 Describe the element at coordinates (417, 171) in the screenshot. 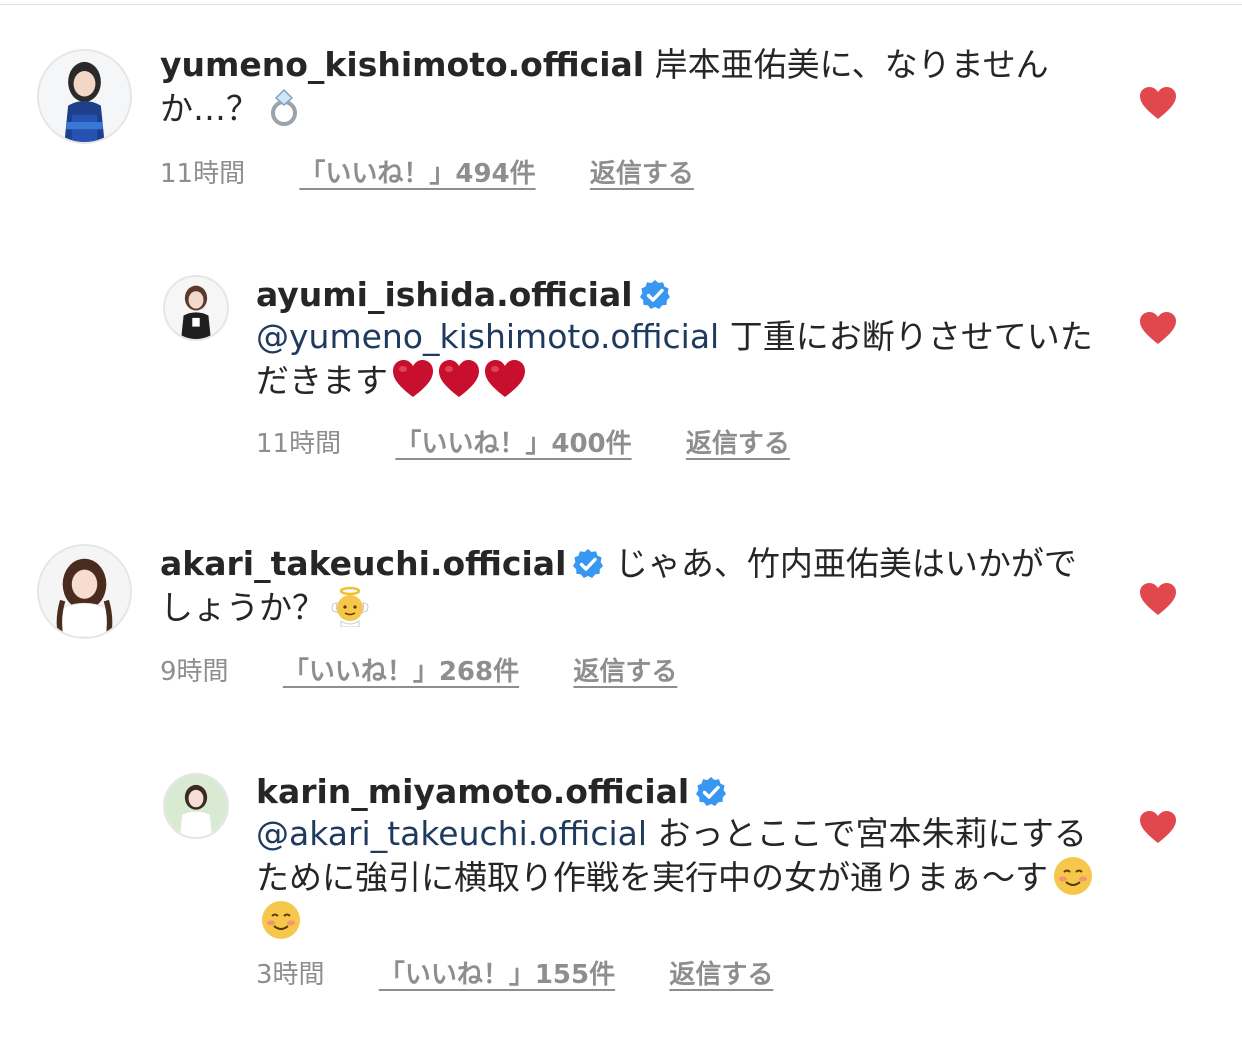

I see `likes-count-link: 「いいね！」494件` at that location.